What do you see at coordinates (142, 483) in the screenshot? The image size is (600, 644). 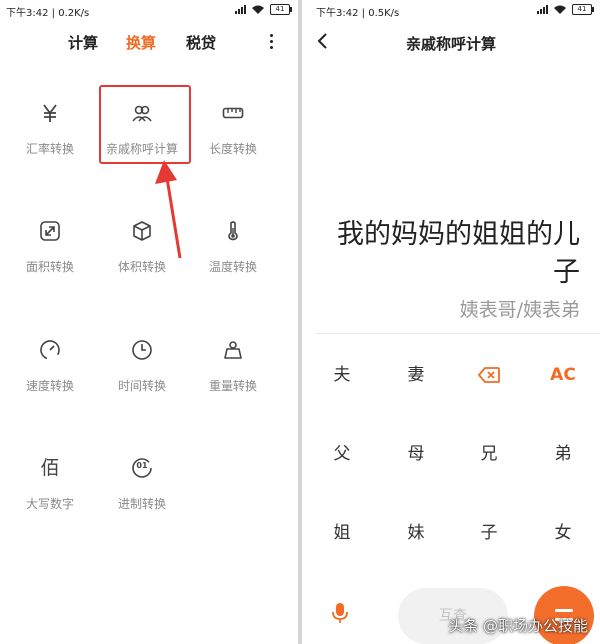 I see `tile-base-conversion: 01 进制转换` at bounding box center [142, 483].